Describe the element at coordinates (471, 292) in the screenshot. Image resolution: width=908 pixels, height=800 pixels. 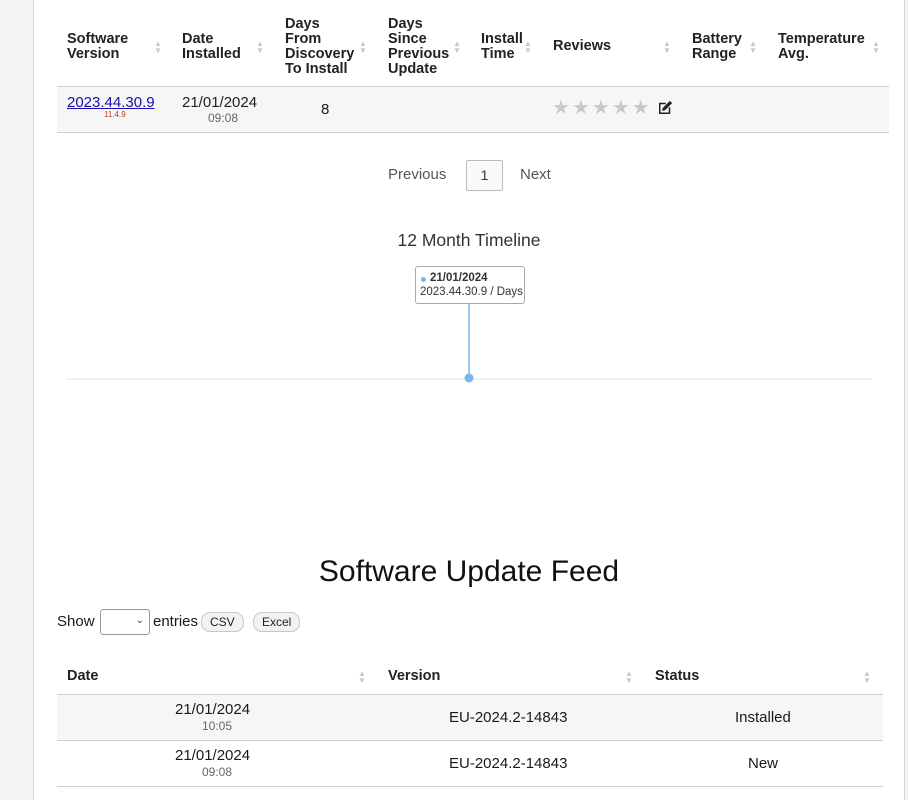
I see `tooltip-text: 2023.44.30.9 / Days` at that location.